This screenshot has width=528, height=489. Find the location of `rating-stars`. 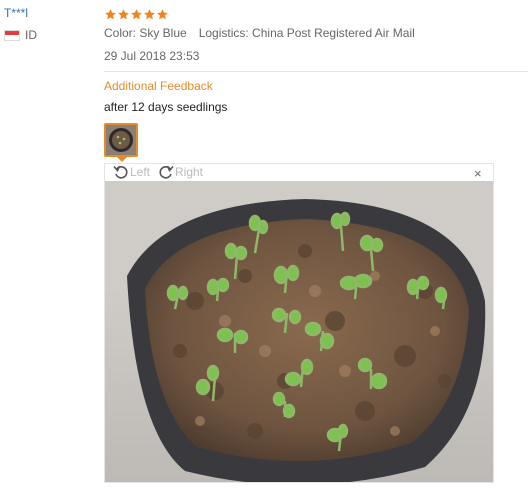

rating-stars is located at coordinates (136, 14).